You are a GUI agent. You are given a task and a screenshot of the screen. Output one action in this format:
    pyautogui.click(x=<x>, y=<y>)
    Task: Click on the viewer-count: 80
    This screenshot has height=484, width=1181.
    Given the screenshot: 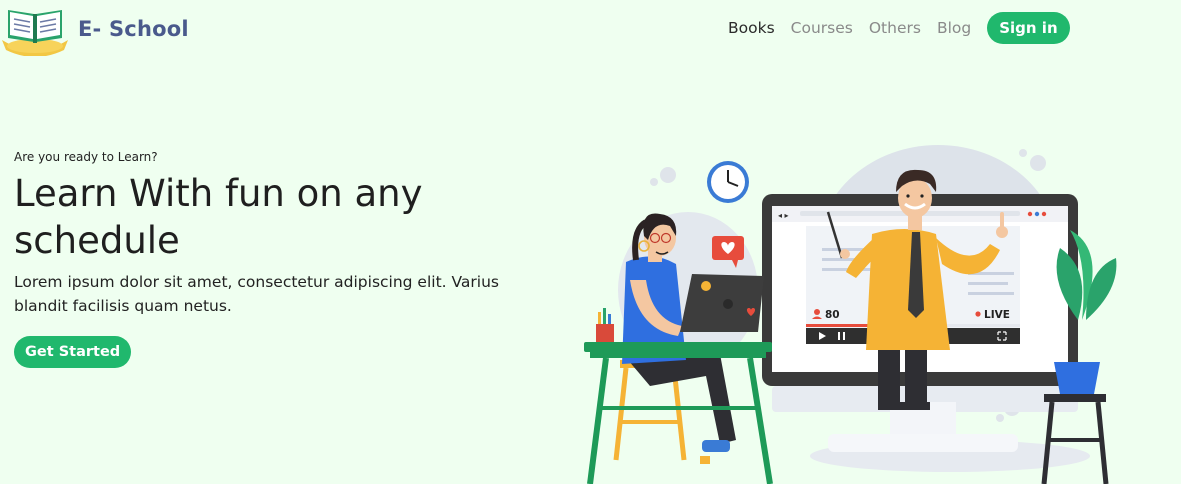 What is the action you would take?
    pyautogui.click(x=832, y=315)
    